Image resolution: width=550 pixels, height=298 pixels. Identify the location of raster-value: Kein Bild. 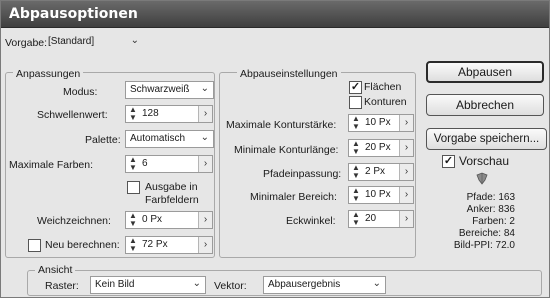
(115, 284).